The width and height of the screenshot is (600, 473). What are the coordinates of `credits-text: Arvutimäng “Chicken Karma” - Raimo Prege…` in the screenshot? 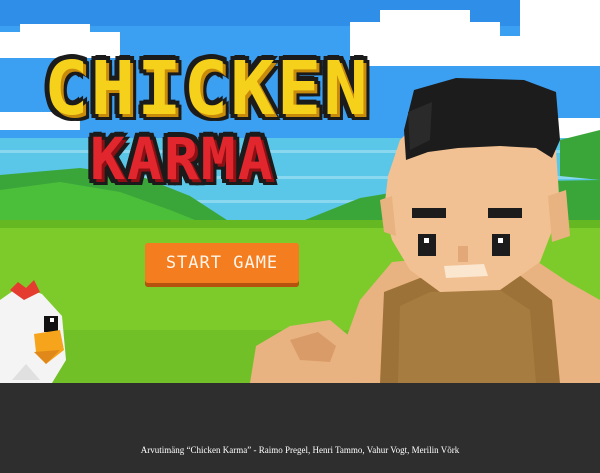 It's located at (300, 450).